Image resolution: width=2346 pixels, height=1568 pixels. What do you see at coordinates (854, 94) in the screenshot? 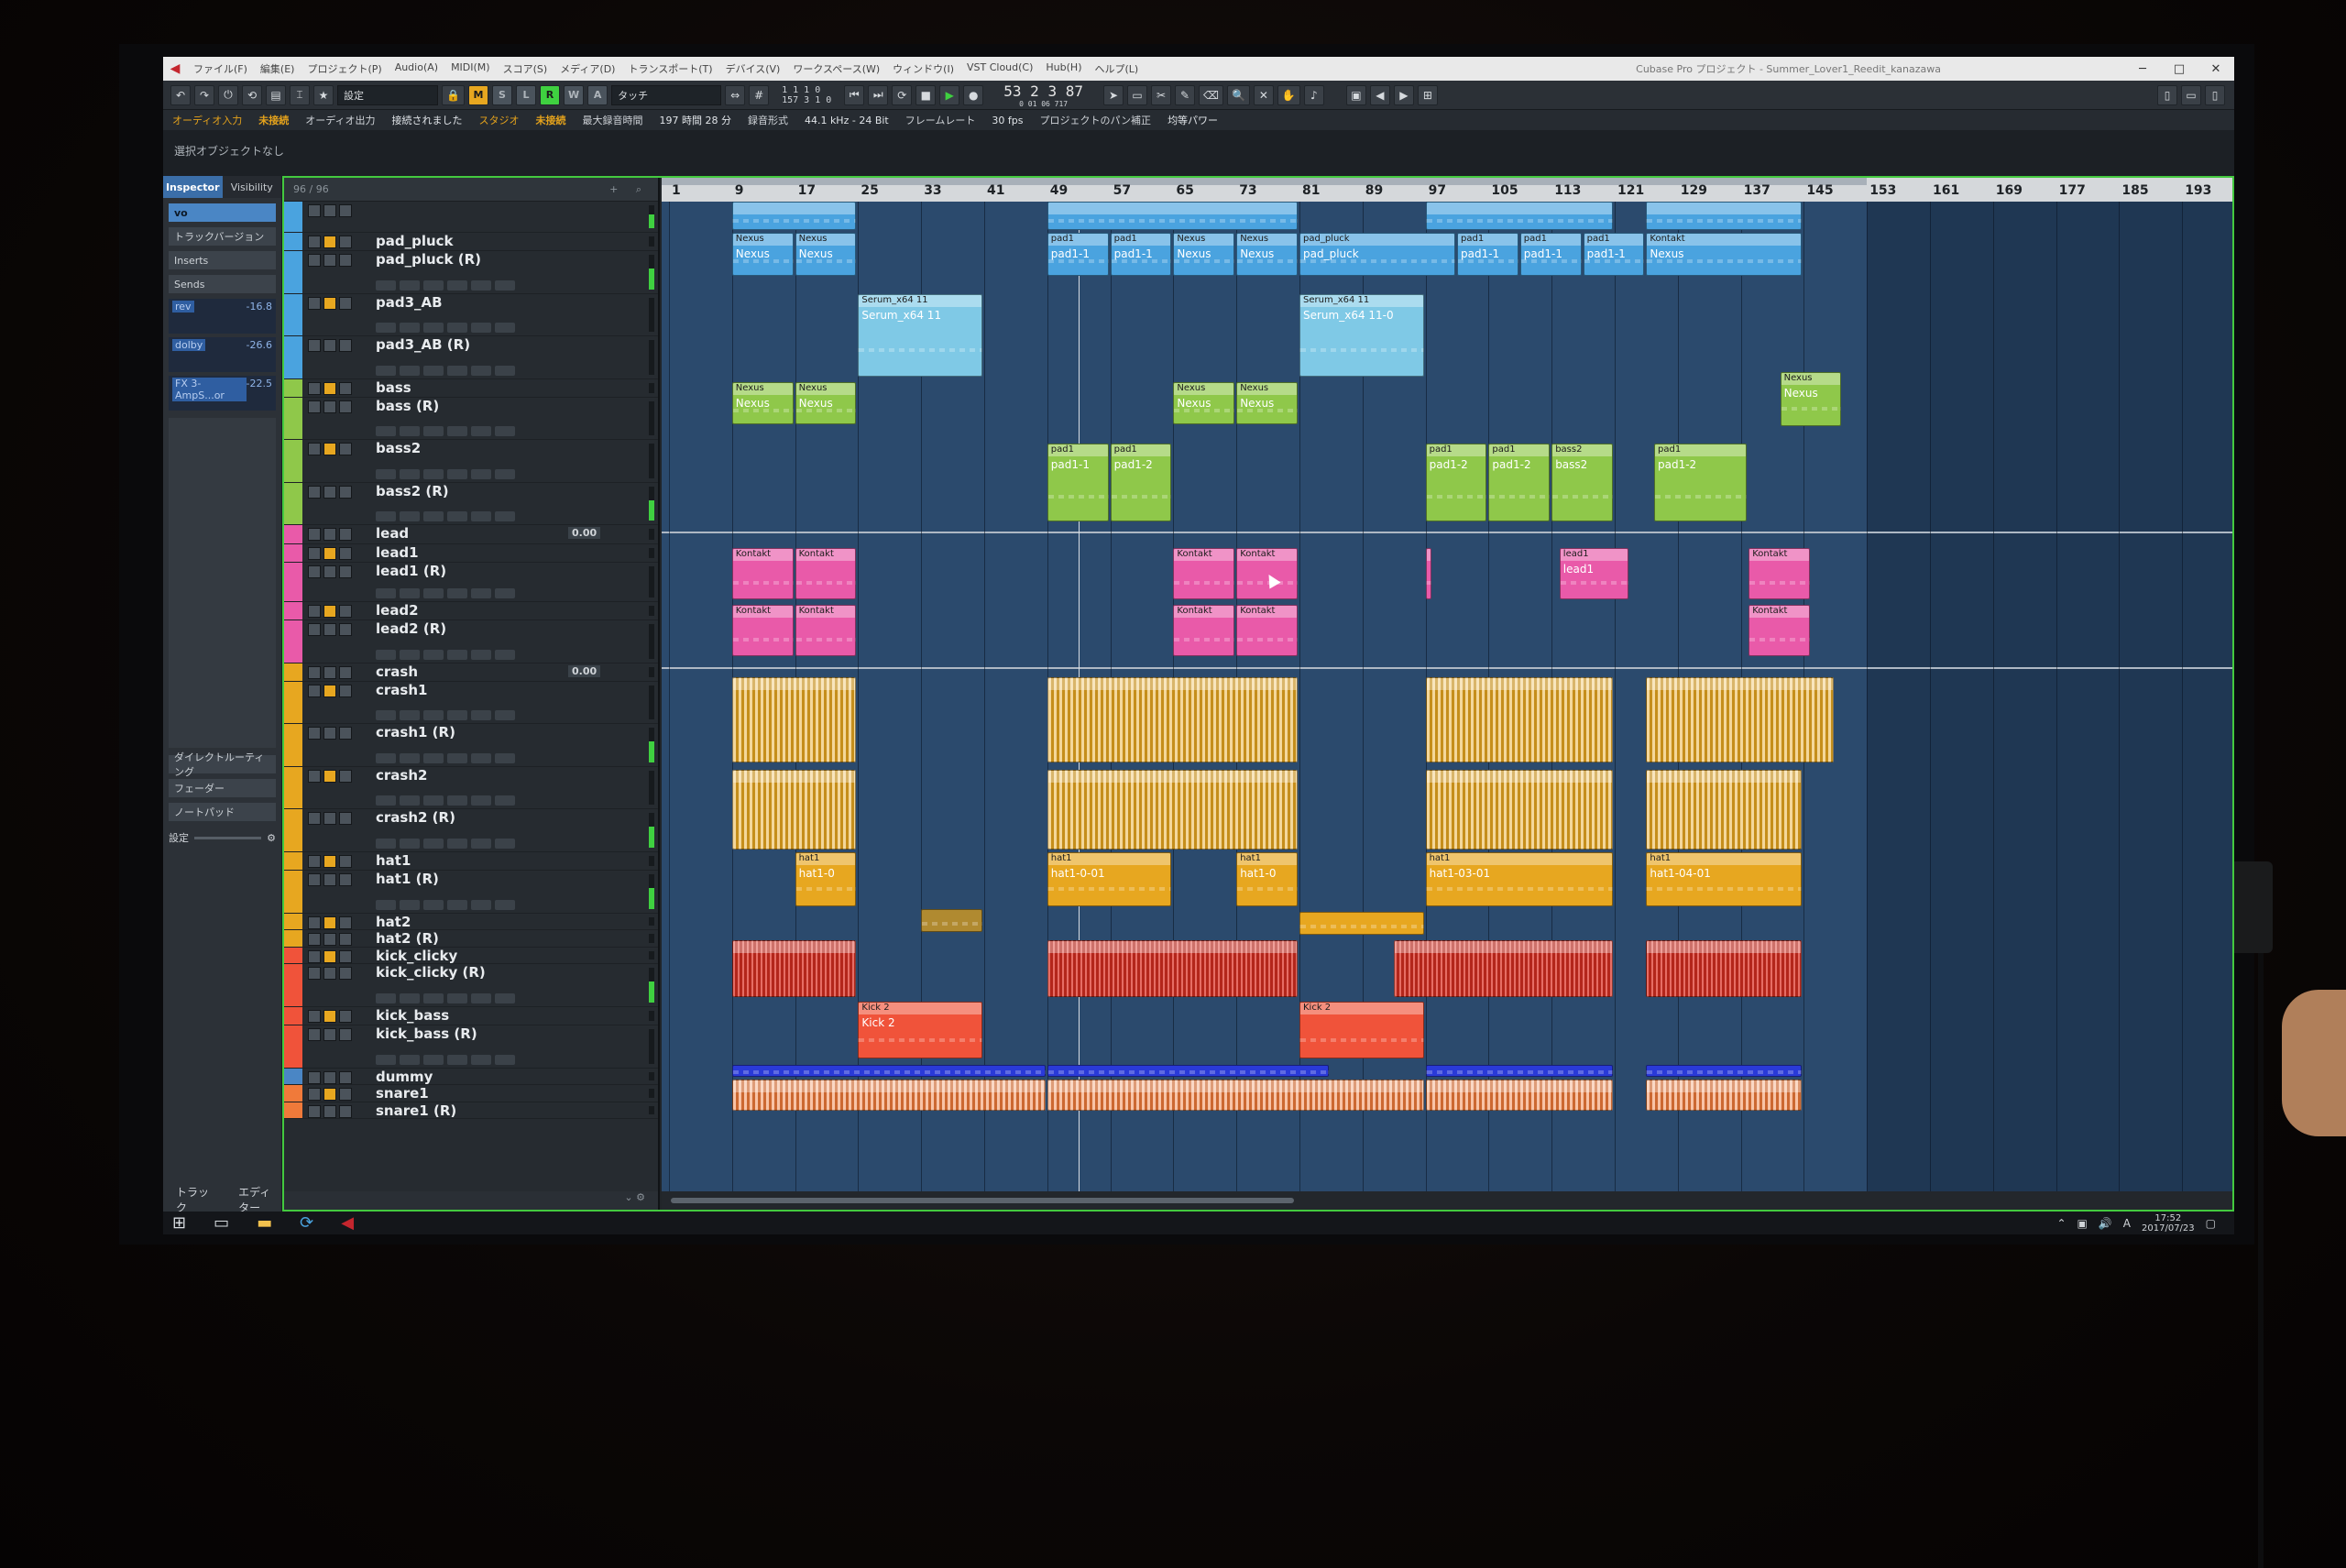
I see `go-to-start-icon: ⏮` at bounding box center [854, 94].